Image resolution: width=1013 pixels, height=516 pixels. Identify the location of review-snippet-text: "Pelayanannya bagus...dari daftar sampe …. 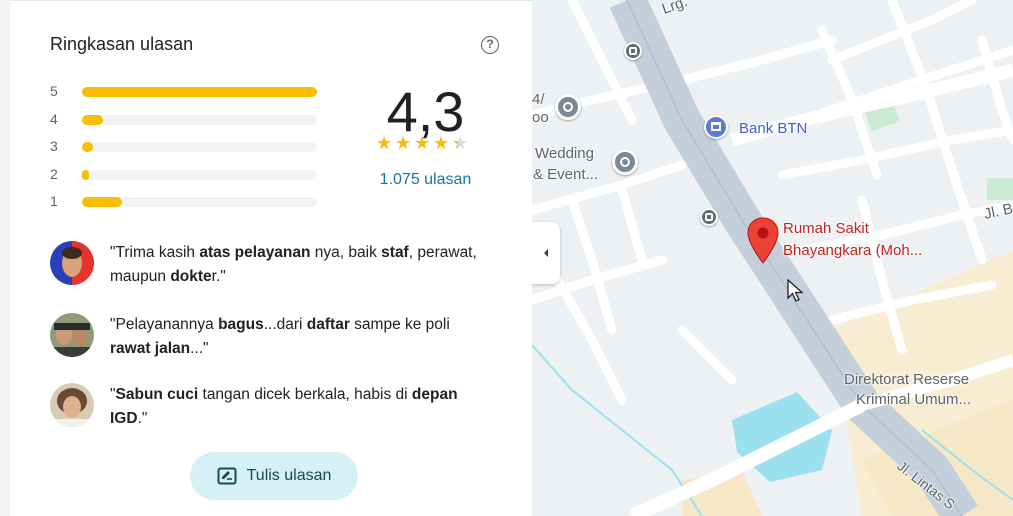
(300, 337).